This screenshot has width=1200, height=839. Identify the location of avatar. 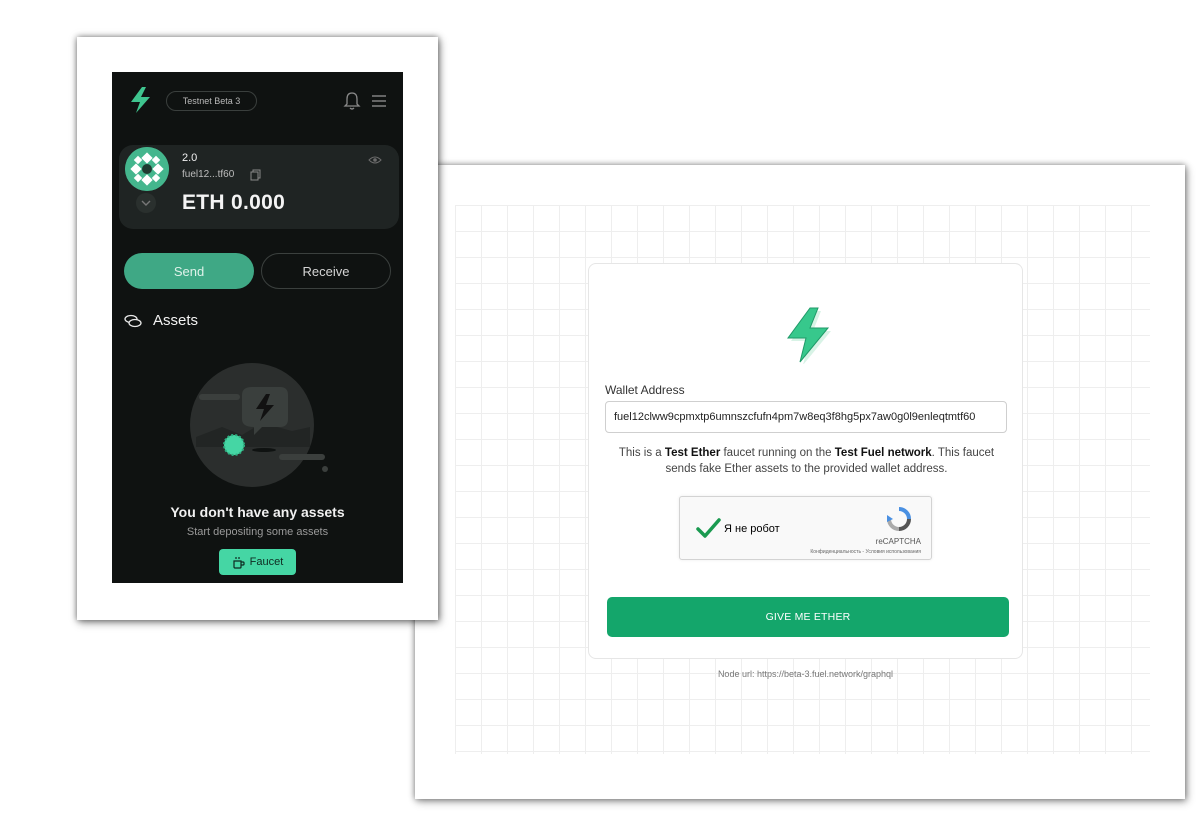
(147, 169).